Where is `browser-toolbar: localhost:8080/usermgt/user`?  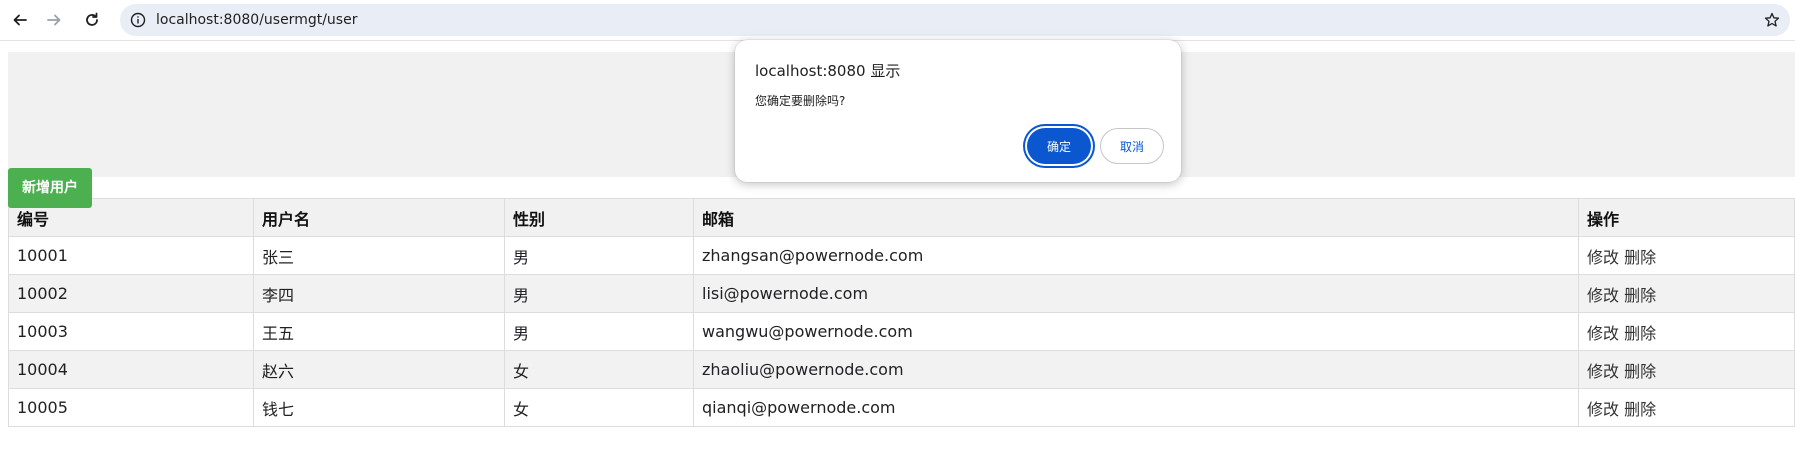 browser-toolbar: localhost:8080/usermgt/user is located at coordinates (897, 20).